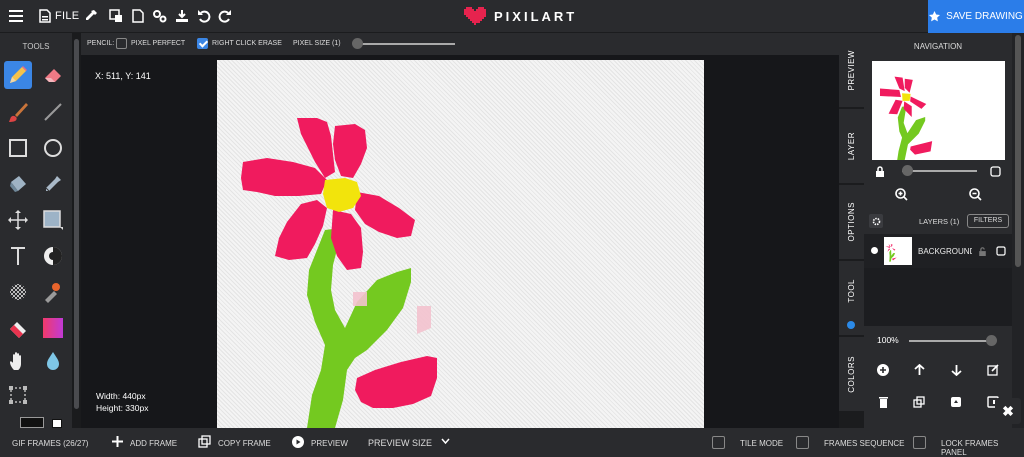 This screenshot has height=457, width=1024. What do you see at coordinates (121, 43) in the screenshot?
I see `pixel-perfect-checkbox` at bounding box center [121, 43].